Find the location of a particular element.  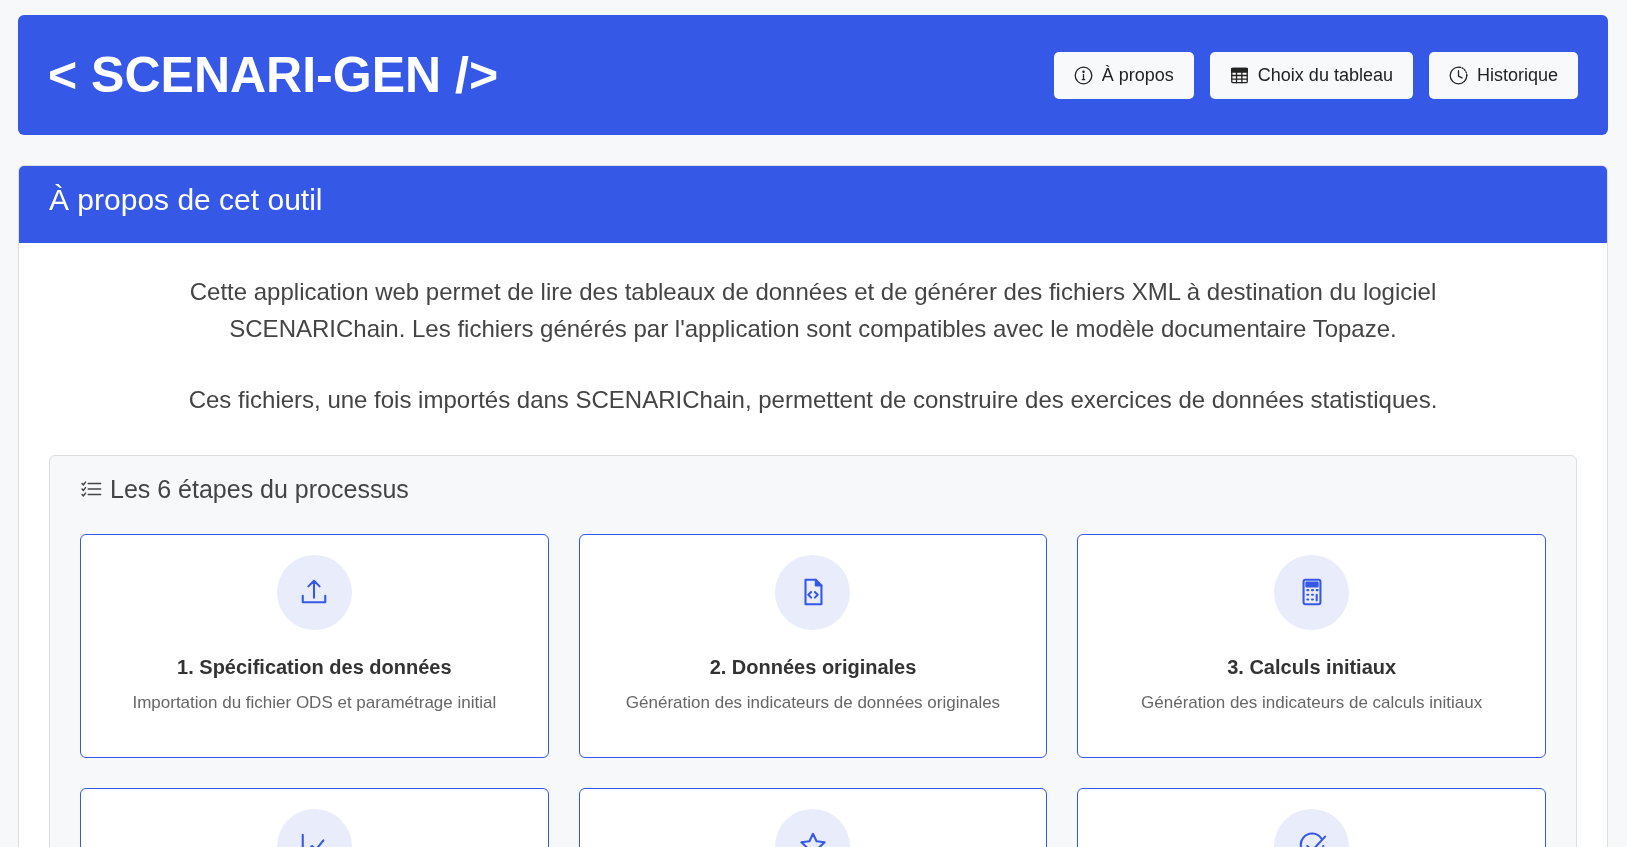

nav-button: À propos is located at coordinates (1123, 75).